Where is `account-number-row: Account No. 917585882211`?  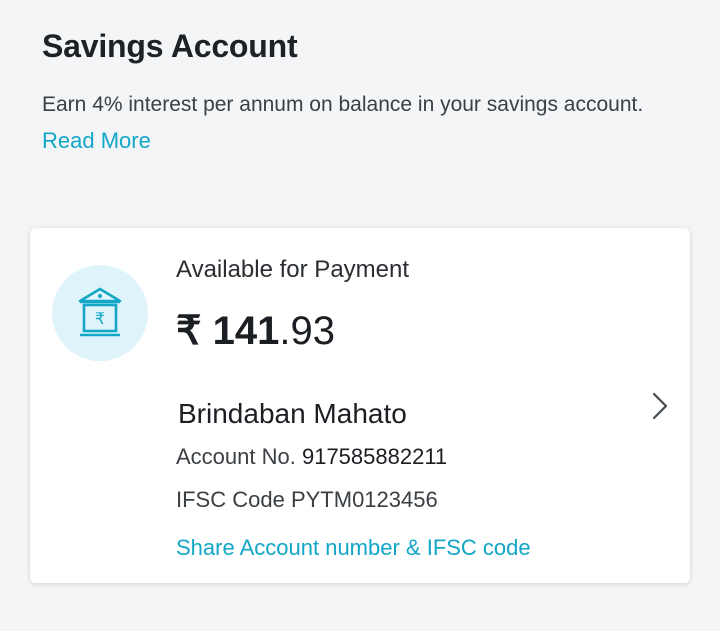
account-number-row: Account No. 917585882211 is located at coordinates (311, 457).